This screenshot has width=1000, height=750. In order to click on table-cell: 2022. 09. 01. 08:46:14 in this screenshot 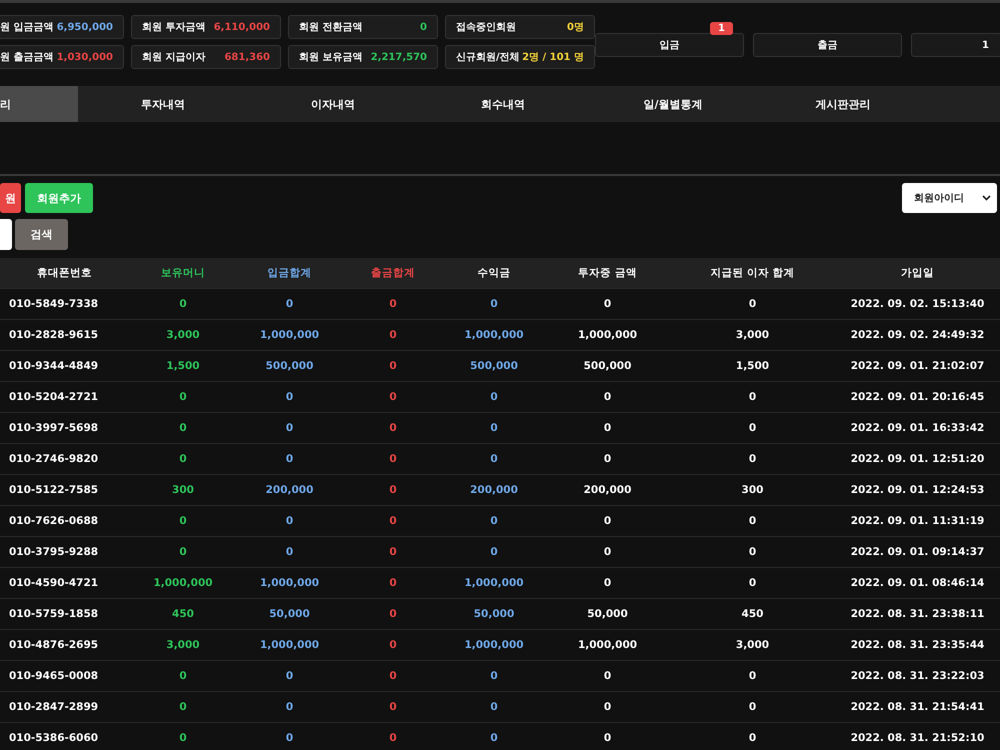, I will do `click(917, 583)`.